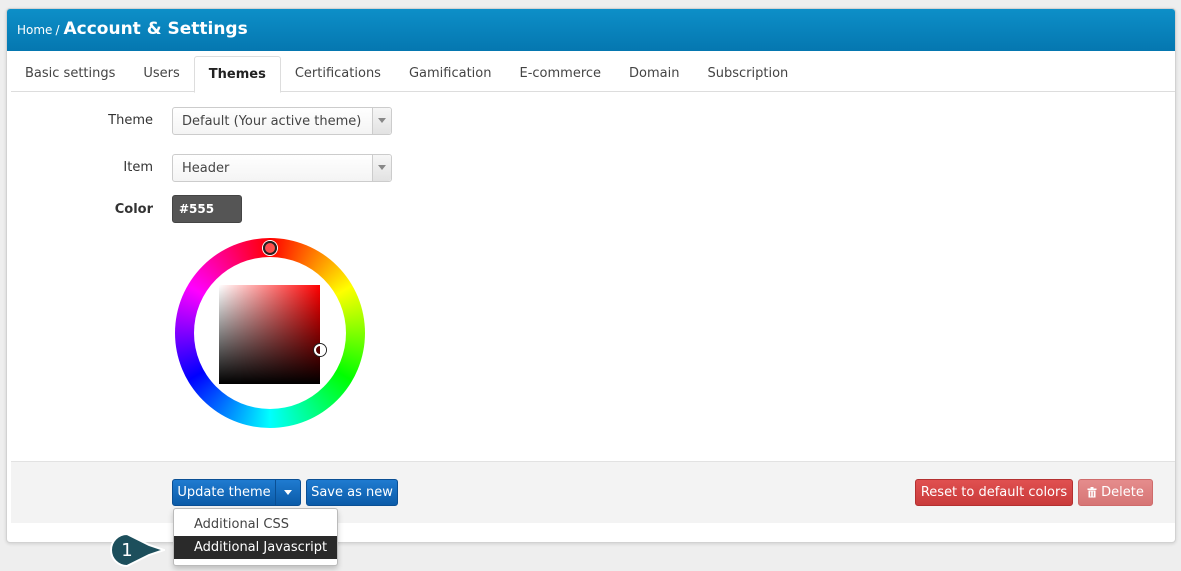  Describe the element at coordinates (70, 74) in the screenshot. I see `tab-basic-settings: Basic settings` at that location.